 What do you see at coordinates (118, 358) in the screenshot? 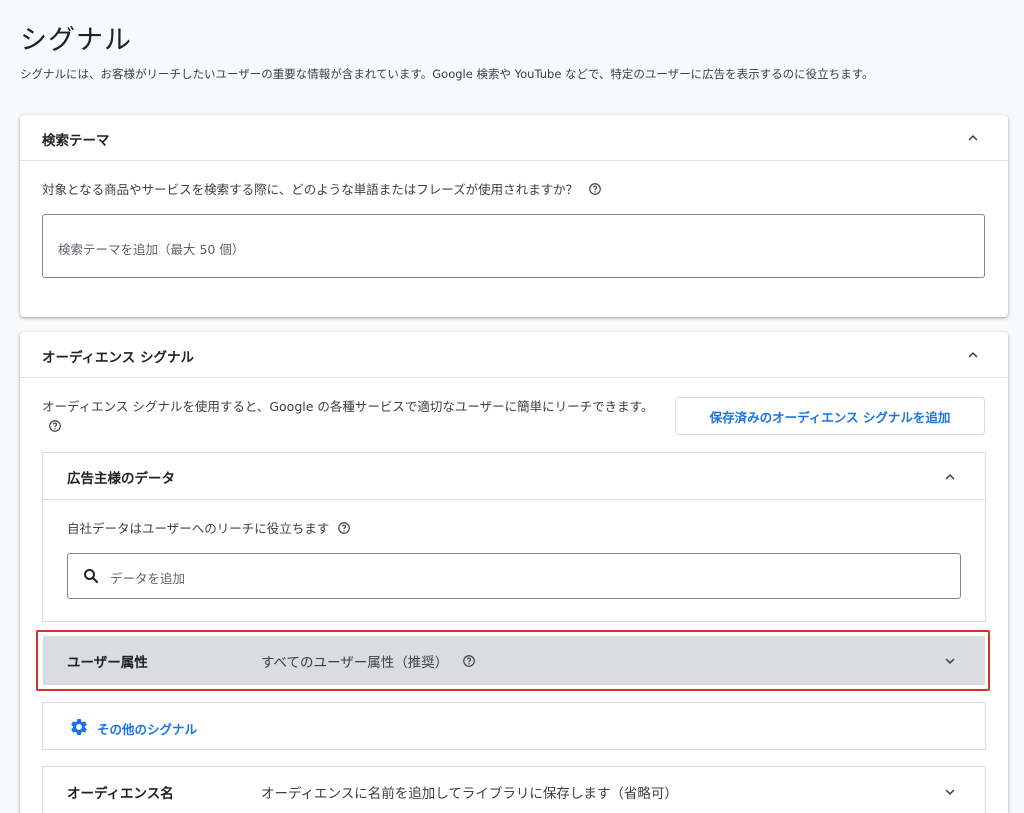
I see `audience-signal-title: オーディエンス シグナル` at bounding box center [118, 358].